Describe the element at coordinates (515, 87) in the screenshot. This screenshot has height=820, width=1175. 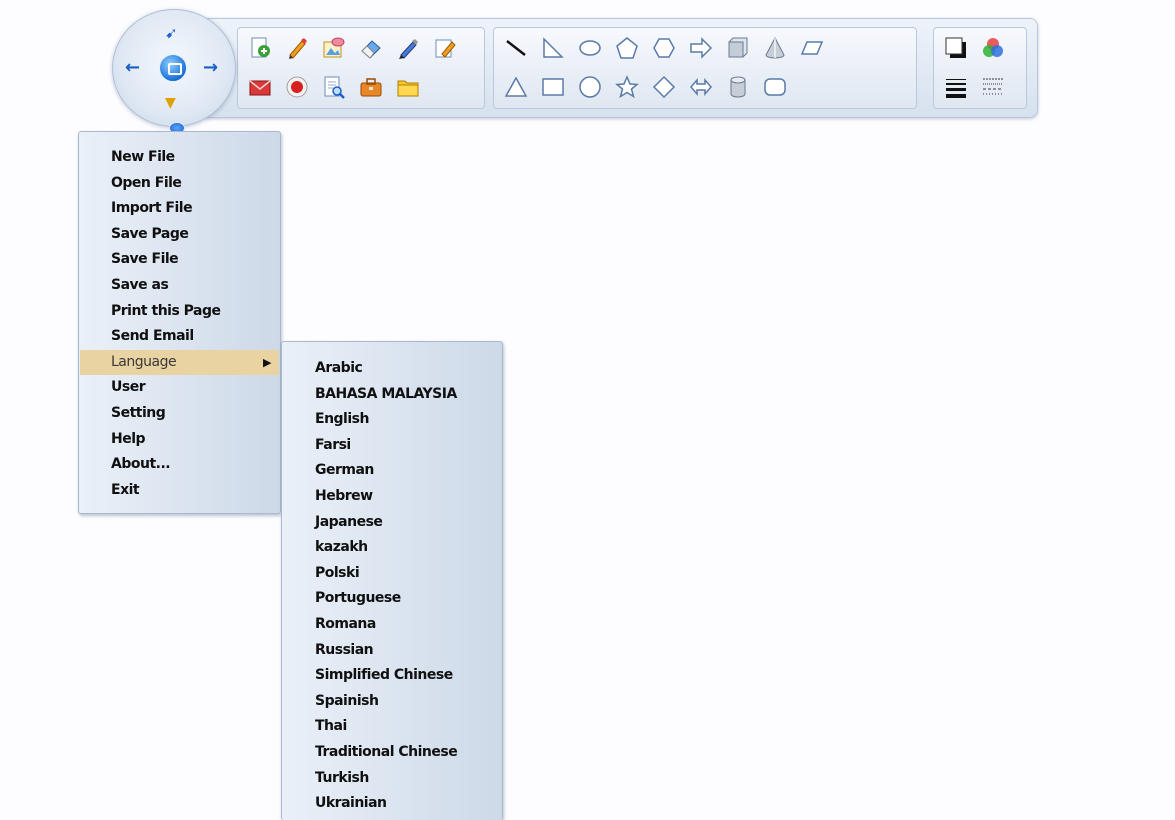
I see `triangle-icon` at that location.